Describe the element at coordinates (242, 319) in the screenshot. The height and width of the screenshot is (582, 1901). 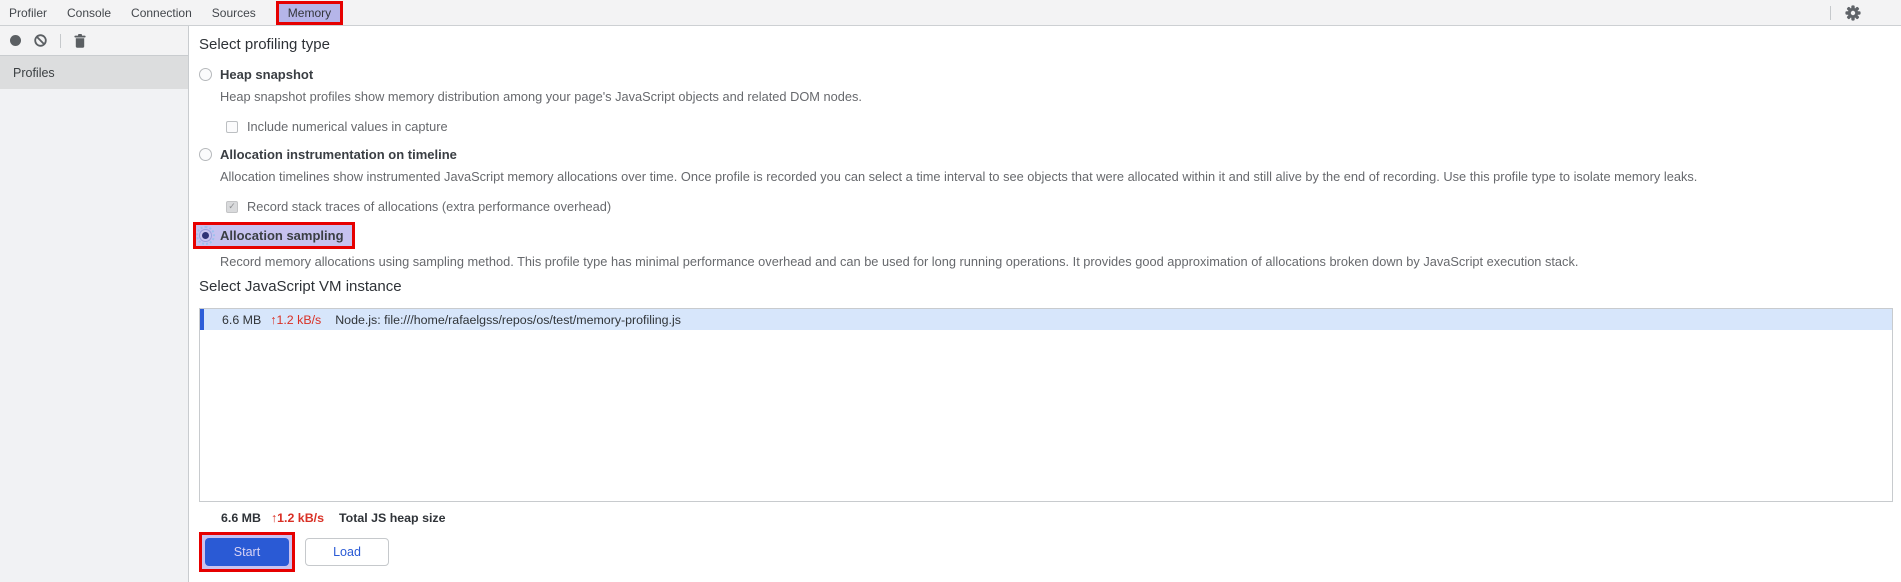
I see `vm-heap-size: 6.6 MB` at that location.